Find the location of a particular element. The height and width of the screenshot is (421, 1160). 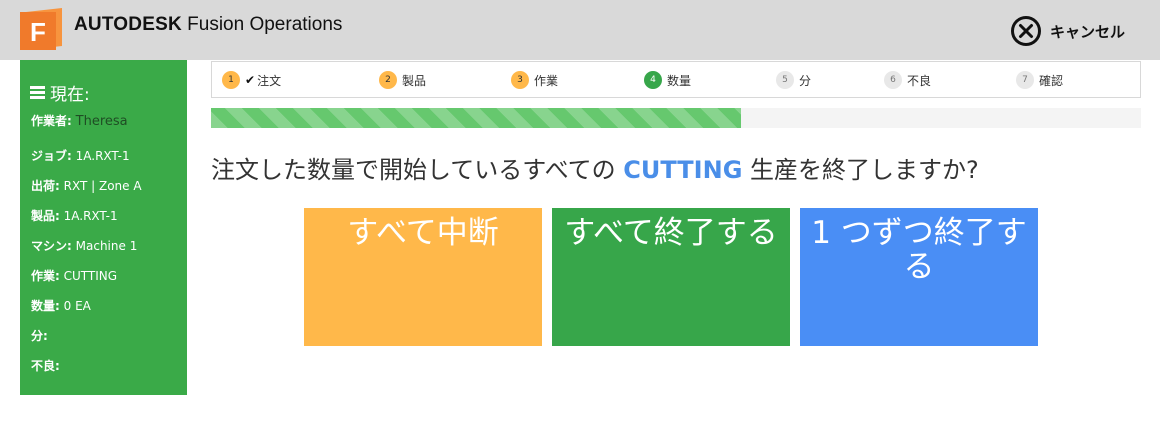

step-quantity: 4 数量 is located at coordinates (667, 80).